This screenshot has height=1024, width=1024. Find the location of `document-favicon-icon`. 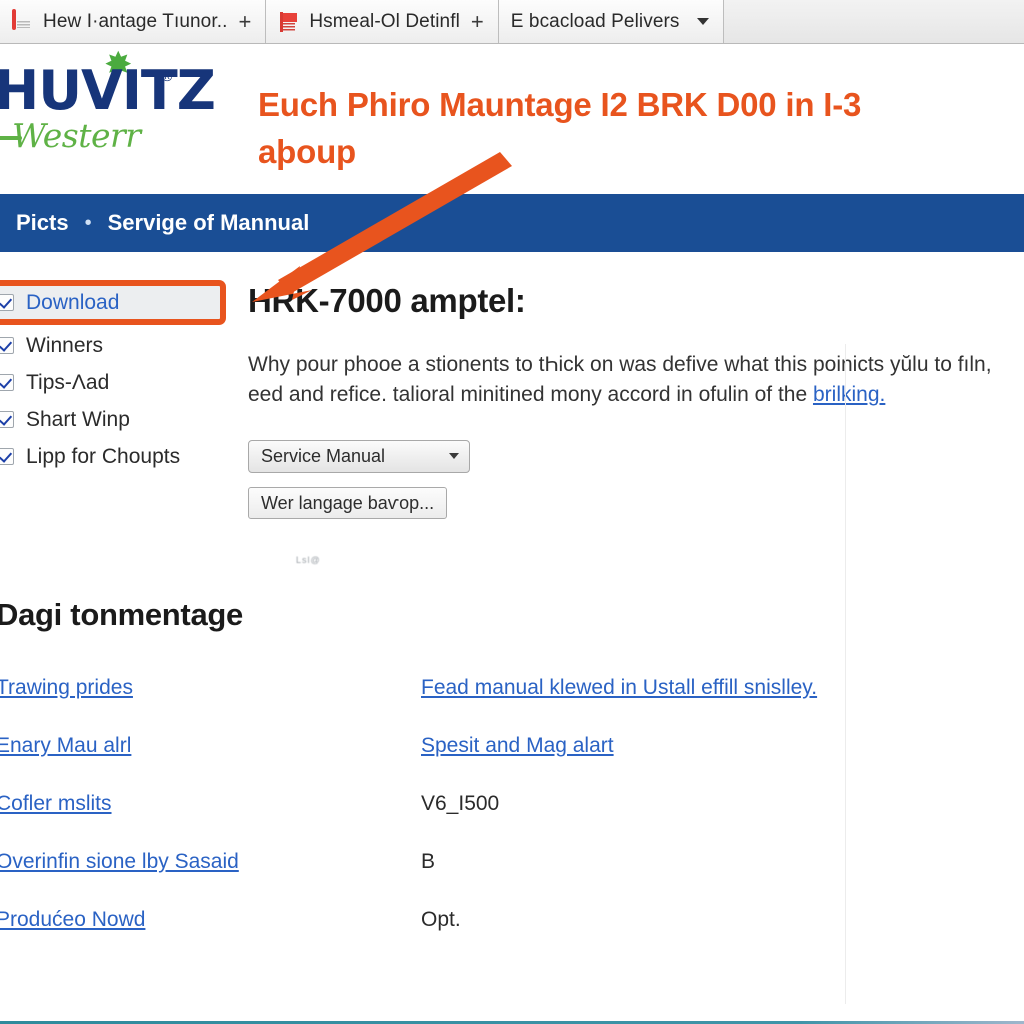

document-favicon-icon is located at coordinates (23, 20).